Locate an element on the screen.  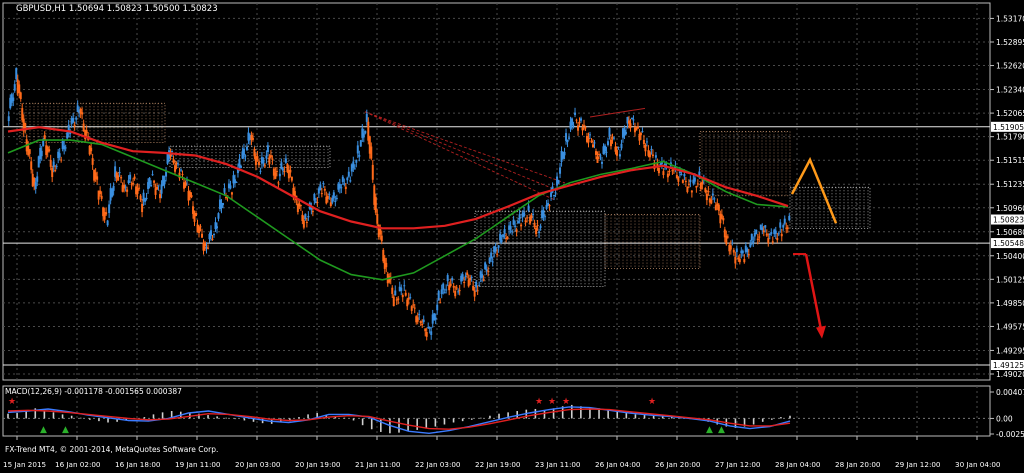
x-tick-label: 26 Jan 20:00 is located at coordinates (678, 464).